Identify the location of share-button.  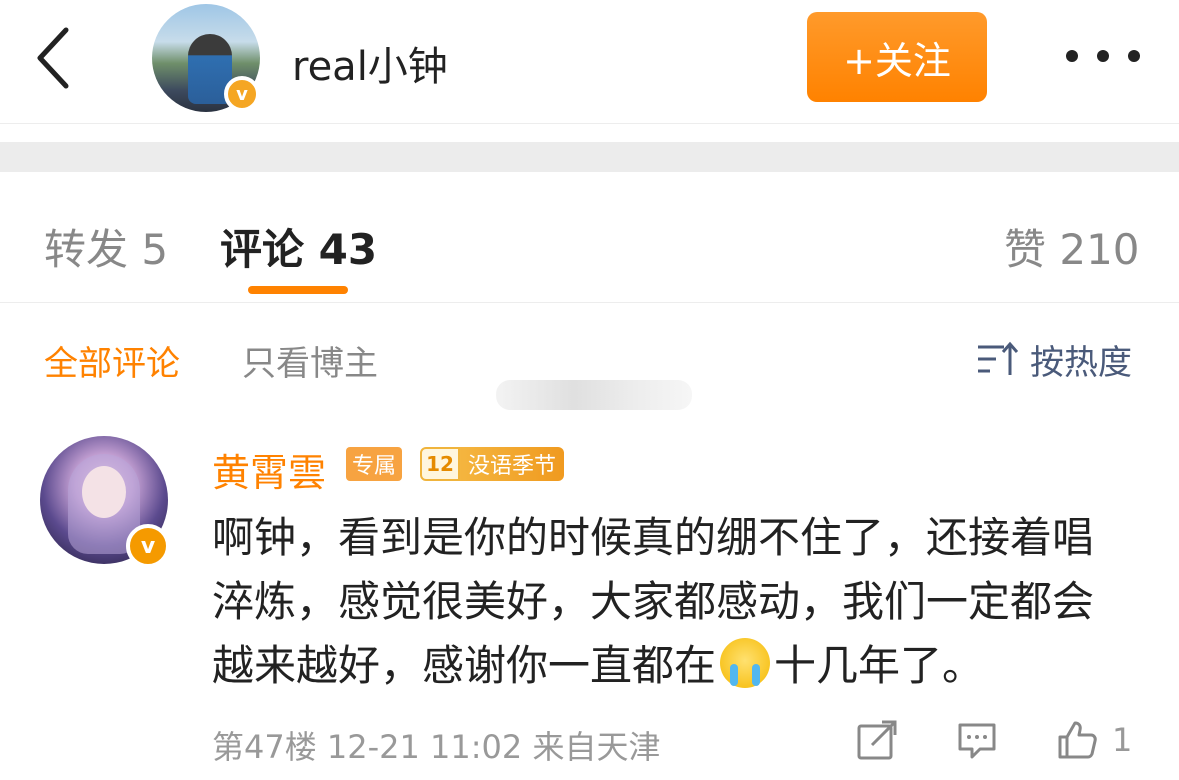
(877, 740).